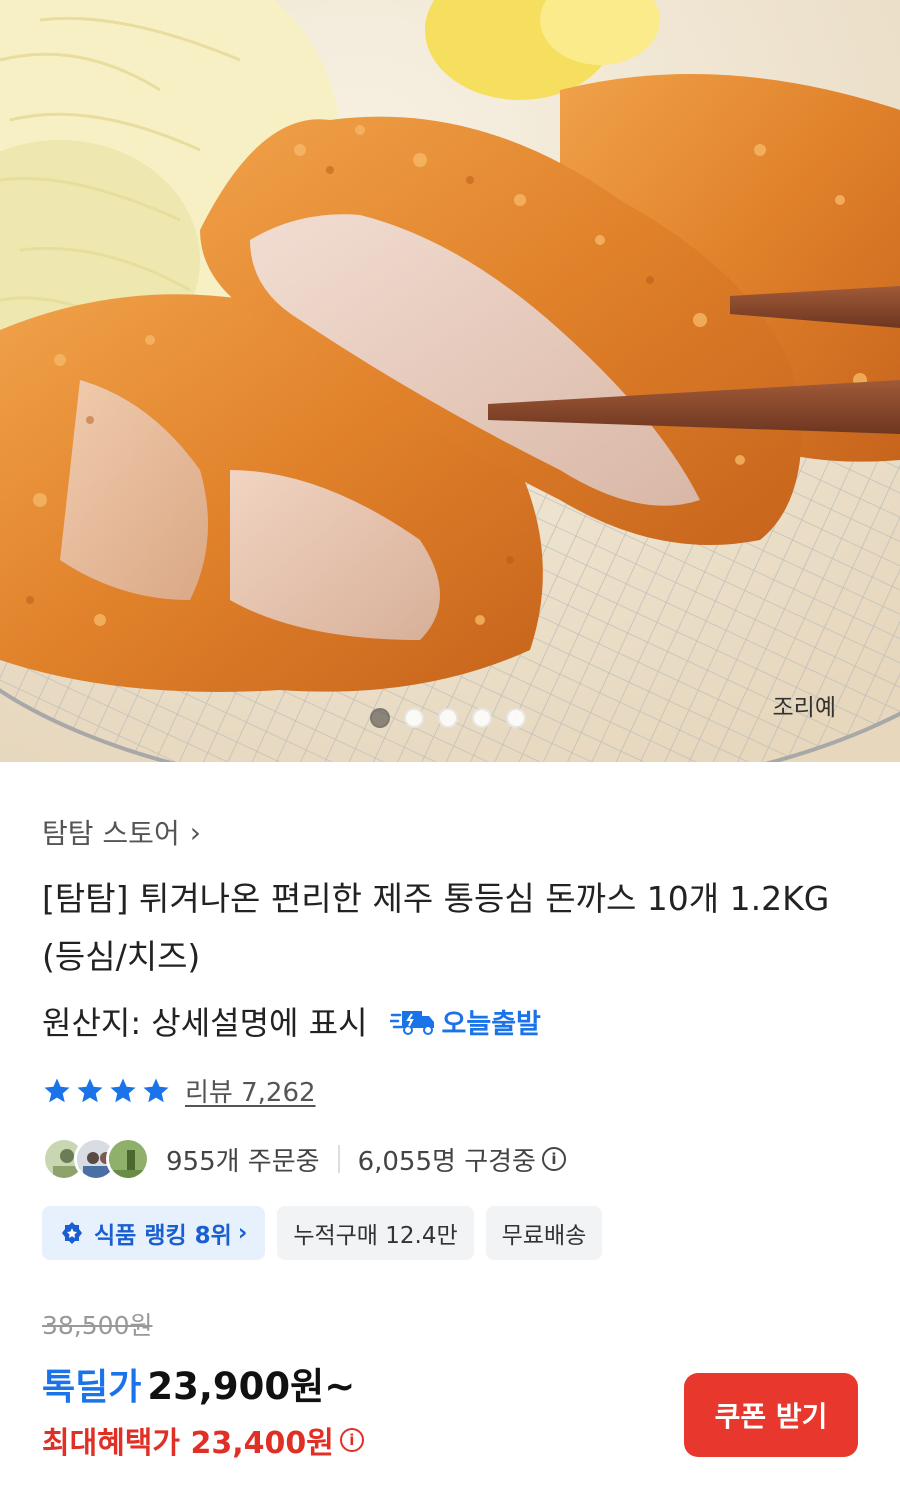  I want to click on review-count-link: 리뷰 7,262, so click(250, 1090).